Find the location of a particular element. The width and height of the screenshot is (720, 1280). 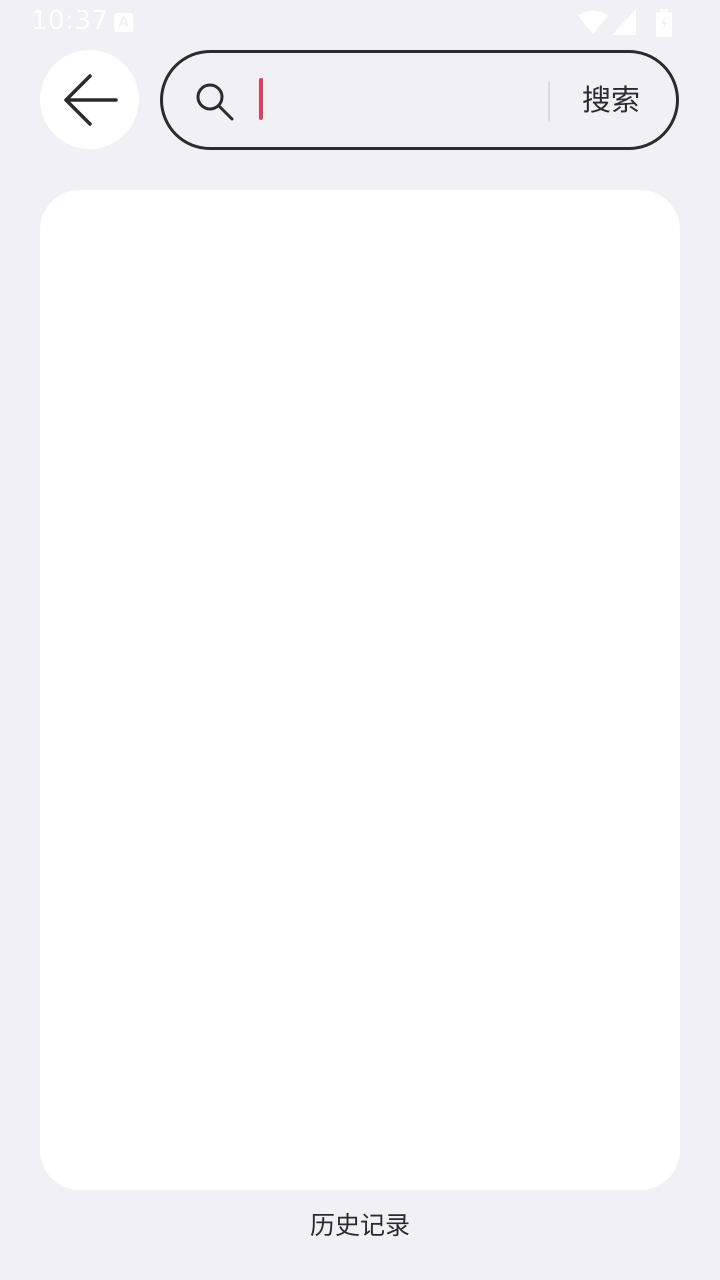

search-input is located at coordinates (398, 100).